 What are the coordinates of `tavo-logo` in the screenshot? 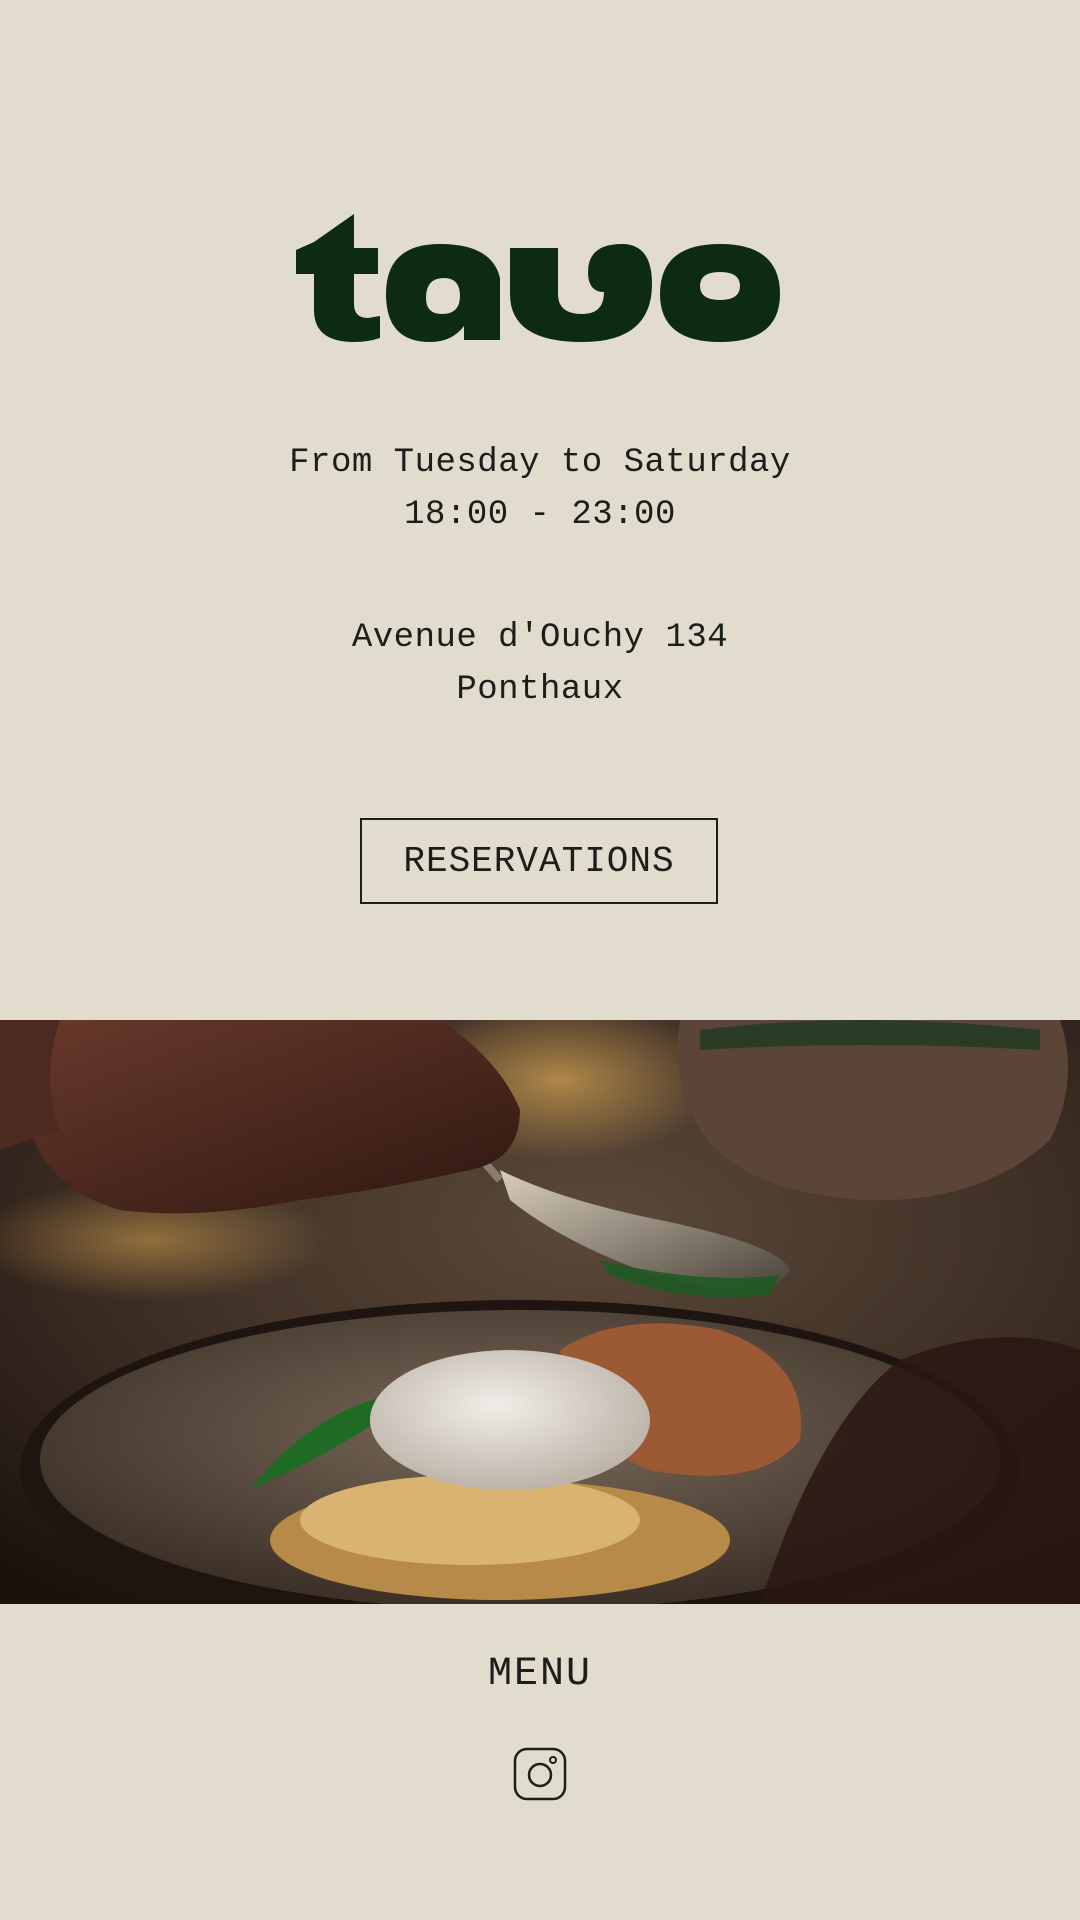 It's located at (536, 278).